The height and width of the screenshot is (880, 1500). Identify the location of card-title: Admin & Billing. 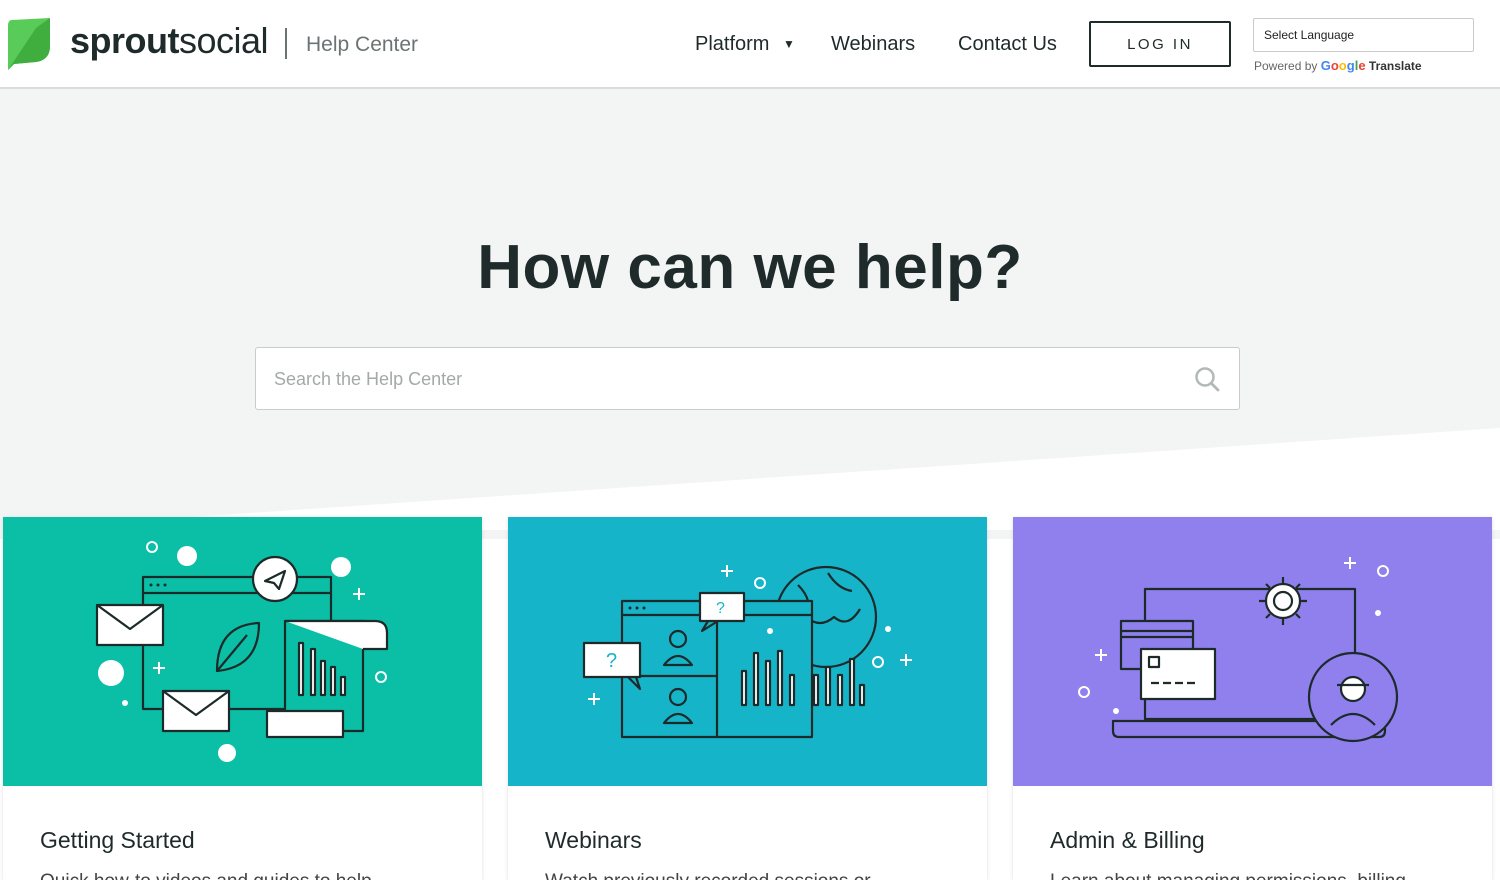
(1127, 840).